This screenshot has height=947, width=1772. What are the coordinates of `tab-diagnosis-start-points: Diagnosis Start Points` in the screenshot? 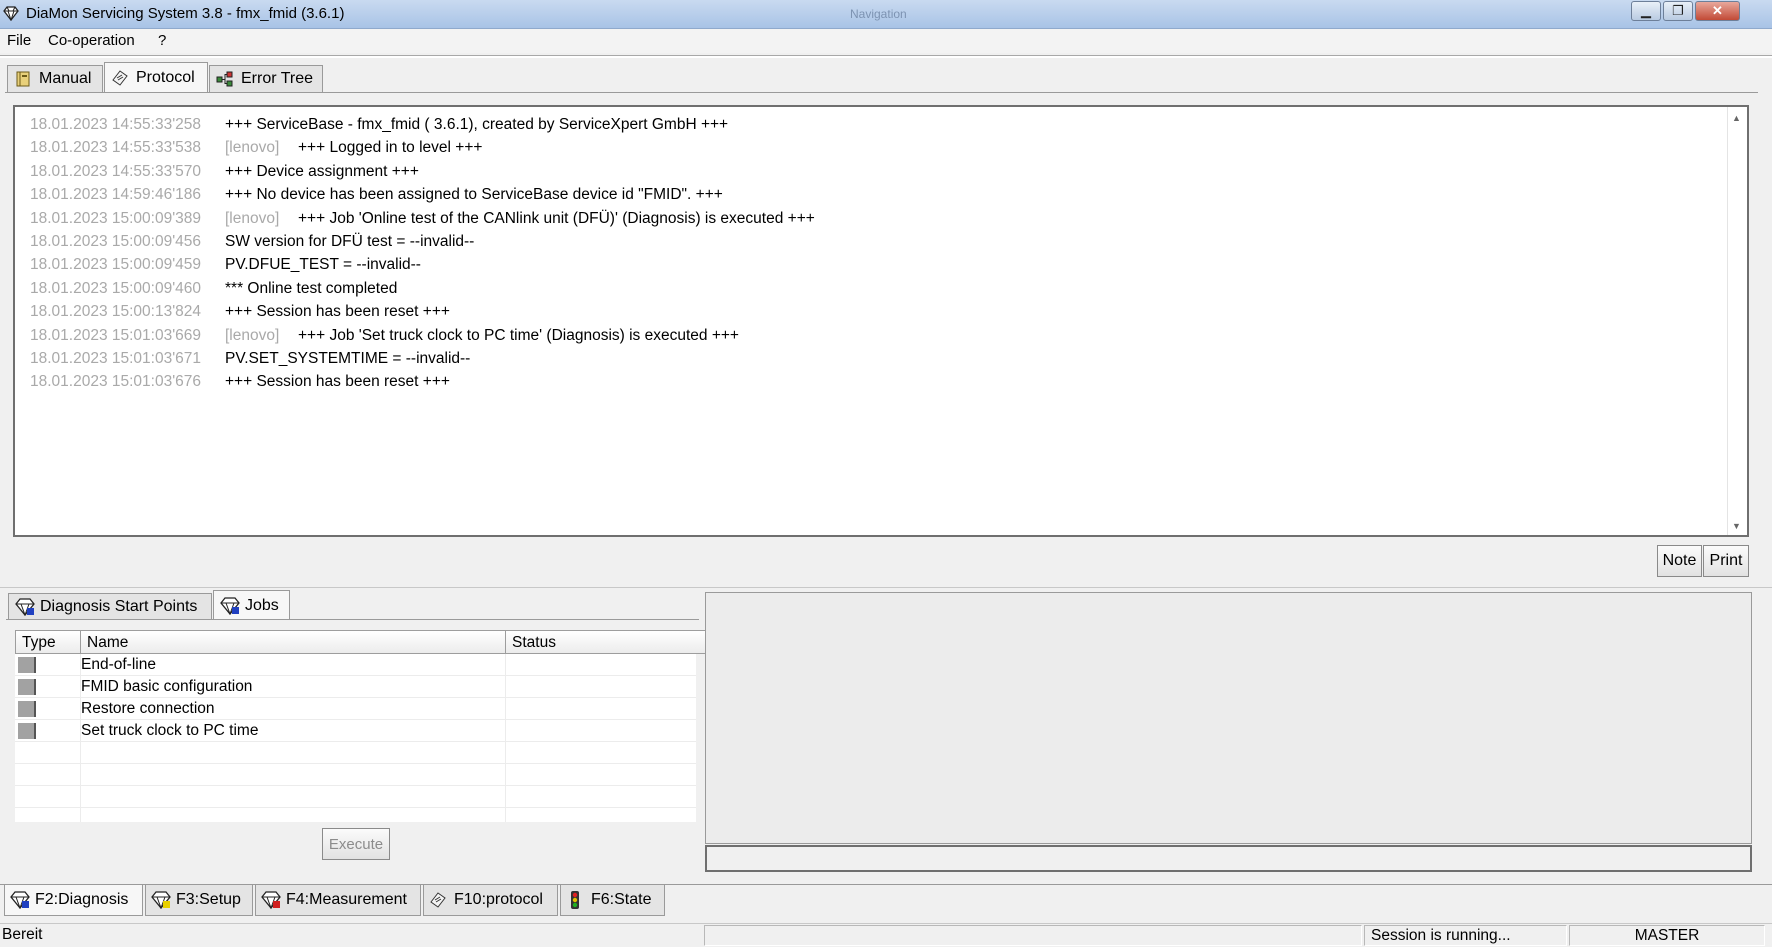 It's located at (110, 606).